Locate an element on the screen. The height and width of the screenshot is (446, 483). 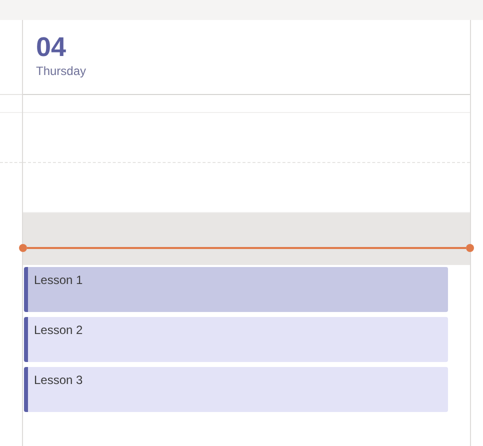
lesson-event: Lesson 2 is located at coordinates (236, 339).